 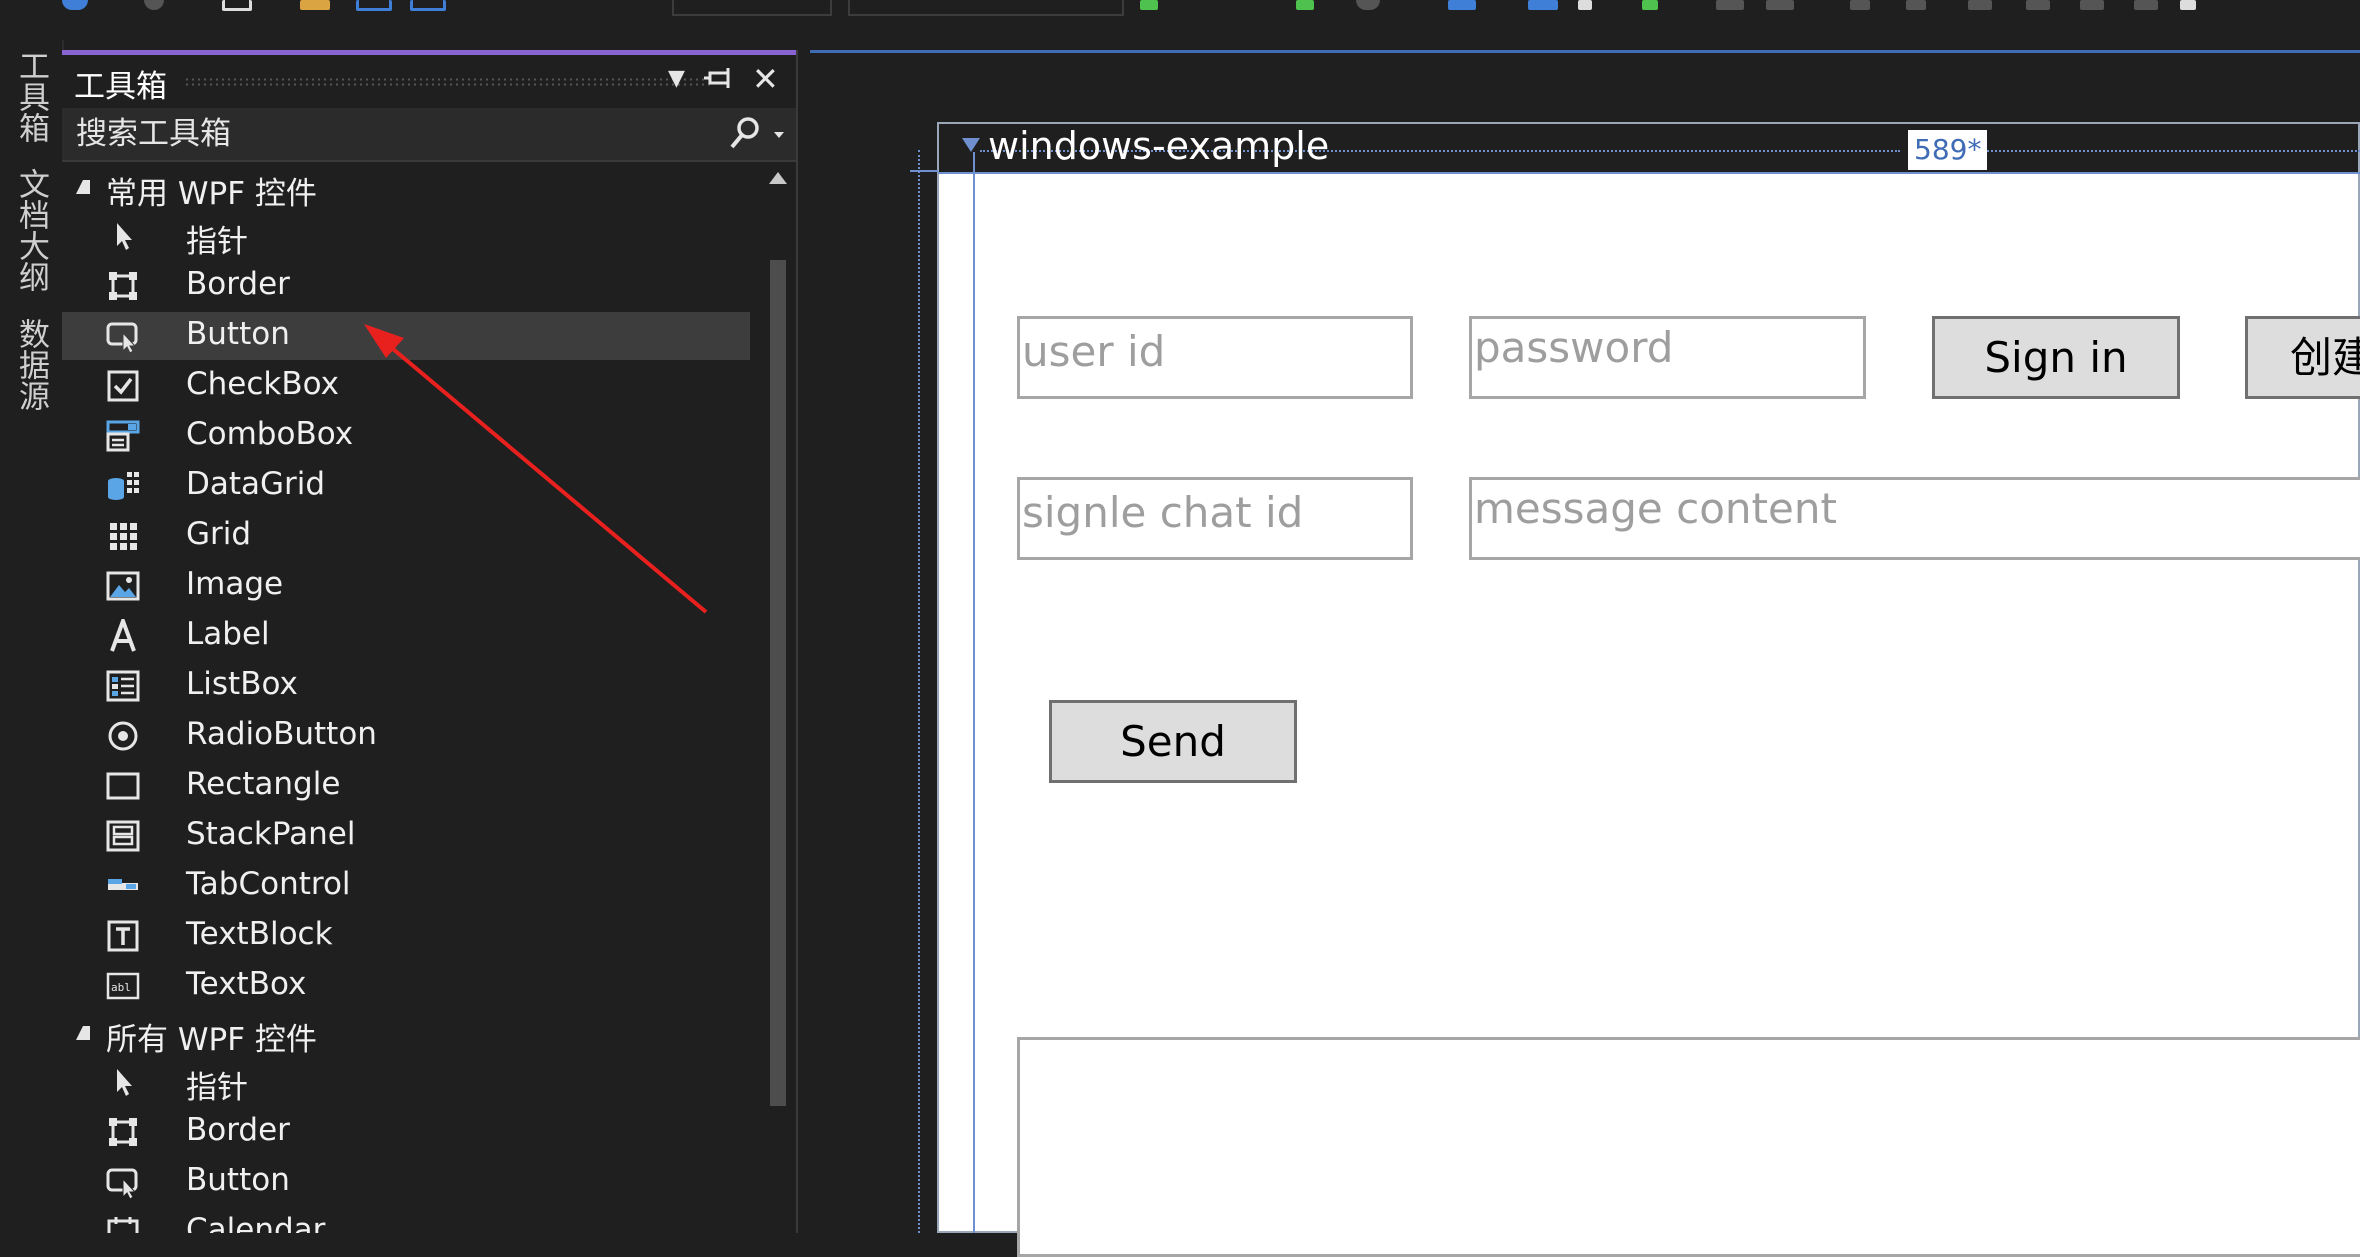 I want to click on toolbox-title: 工具箱, so click(x=120, y=87).